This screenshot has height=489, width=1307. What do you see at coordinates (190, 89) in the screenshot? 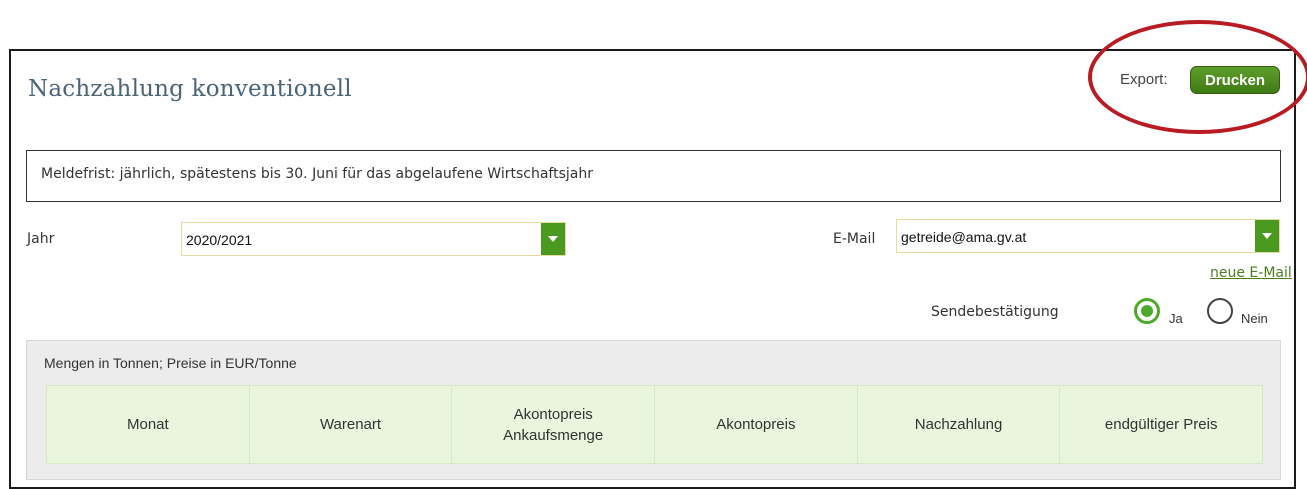
I see `page-title: Nachzahlung konventionell` at bounding box center [190, 89].